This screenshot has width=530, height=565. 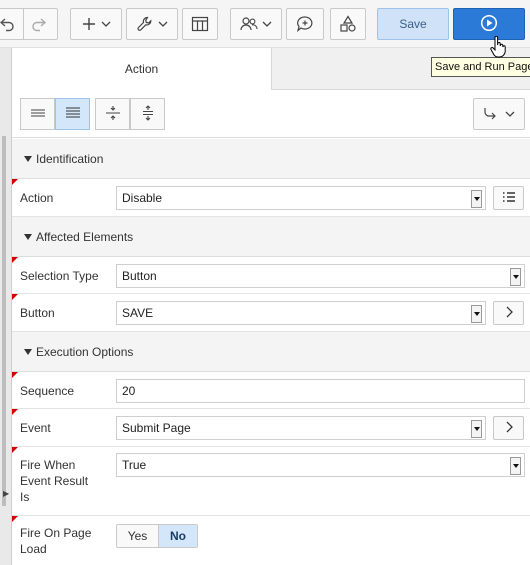 I want to click on expand-all-button, so click(x=112, y=114).